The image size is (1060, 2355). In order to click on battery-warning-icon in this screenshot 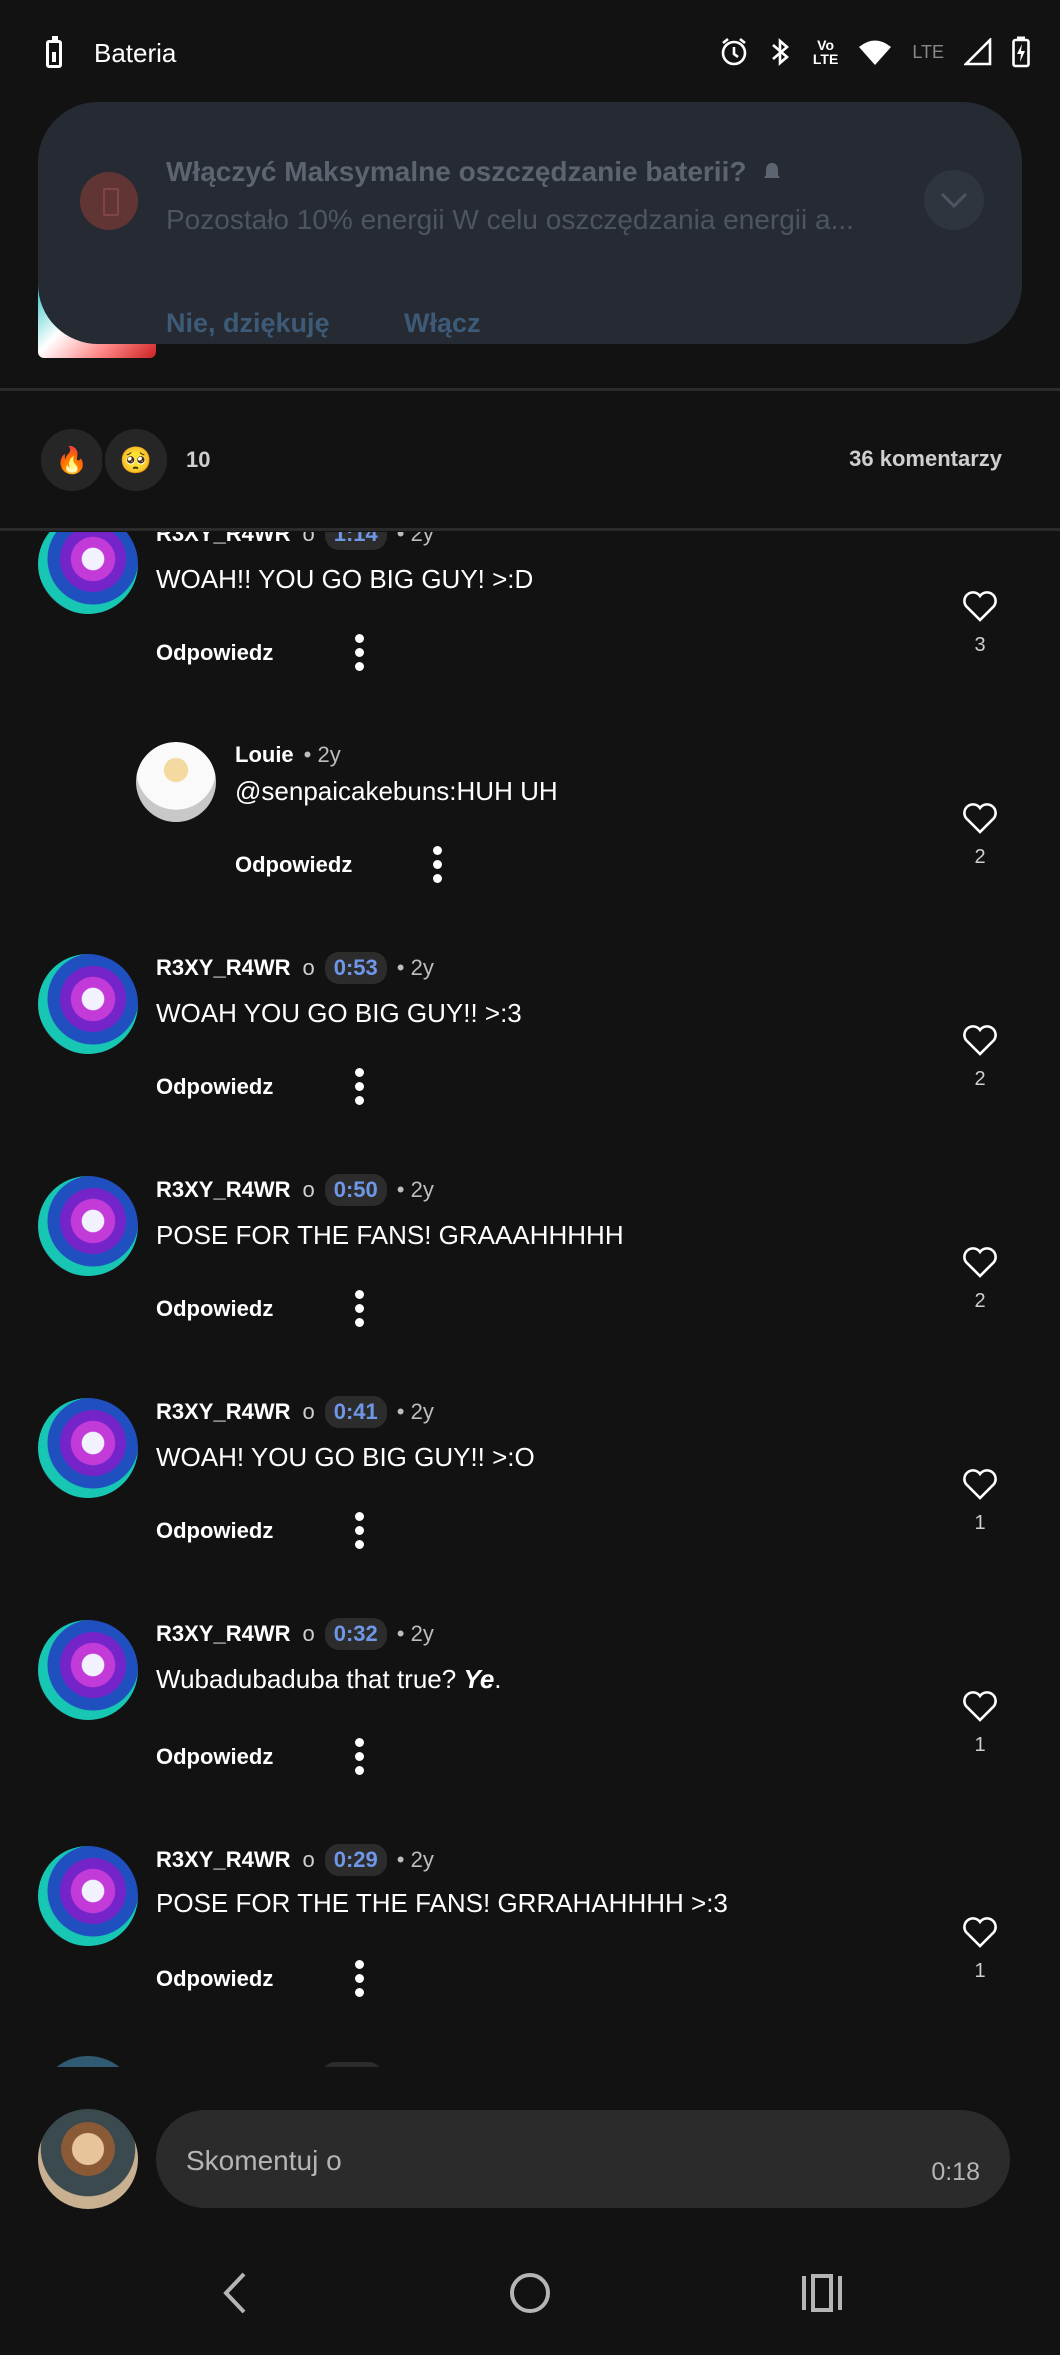, I will do `click(109, 201)`.